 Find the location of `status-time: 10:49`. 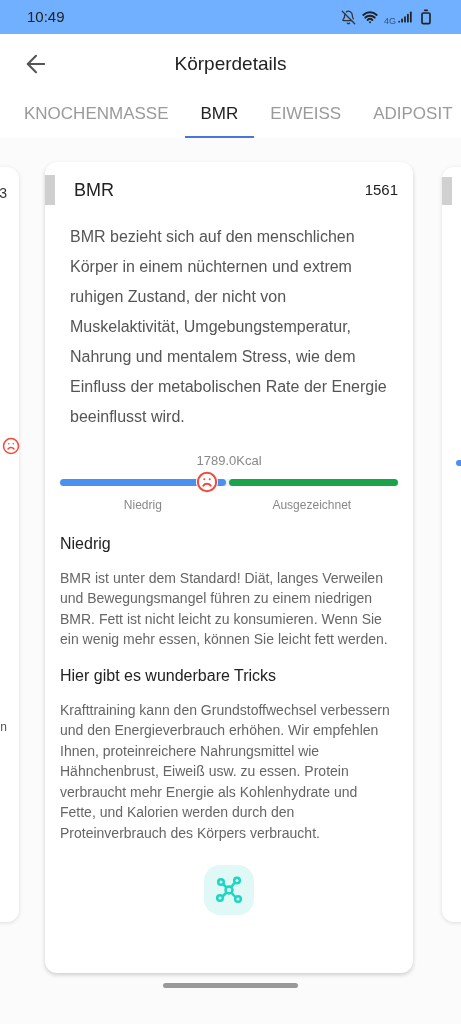

status-time: 10:49 is located at coordinates (46, 16).